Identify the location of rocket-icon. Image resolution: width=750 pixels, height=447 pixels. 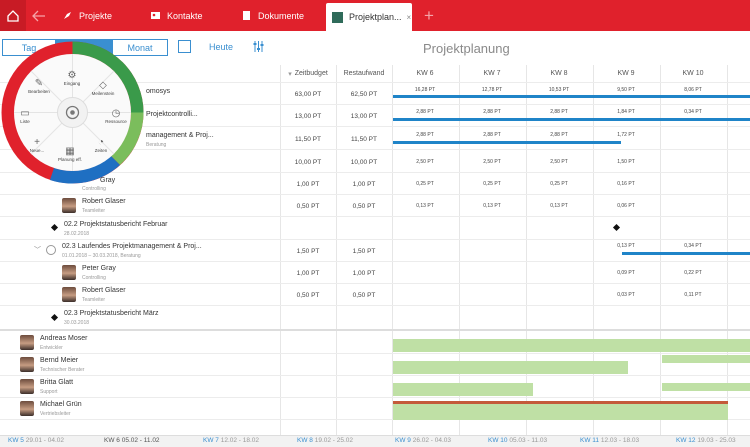
(67, 15).